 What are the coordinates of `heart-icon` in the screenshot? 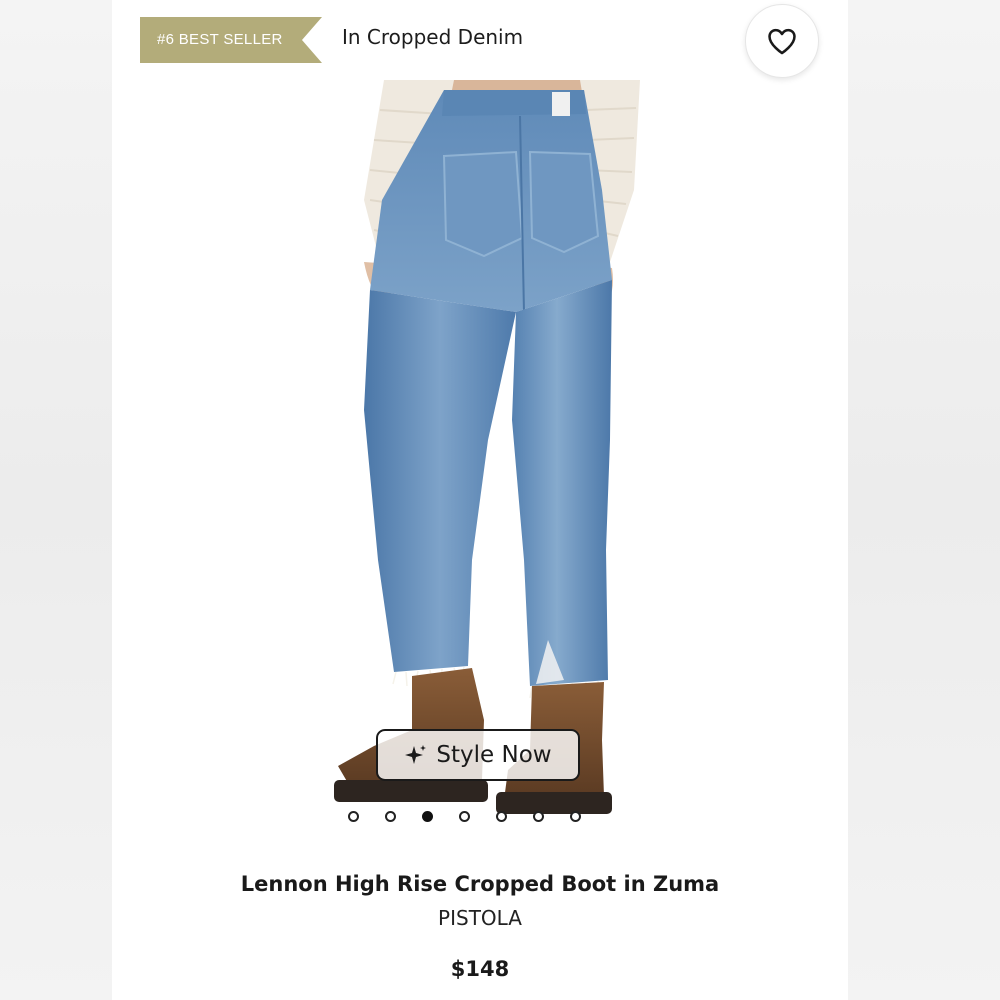 It's located at (782, 41).